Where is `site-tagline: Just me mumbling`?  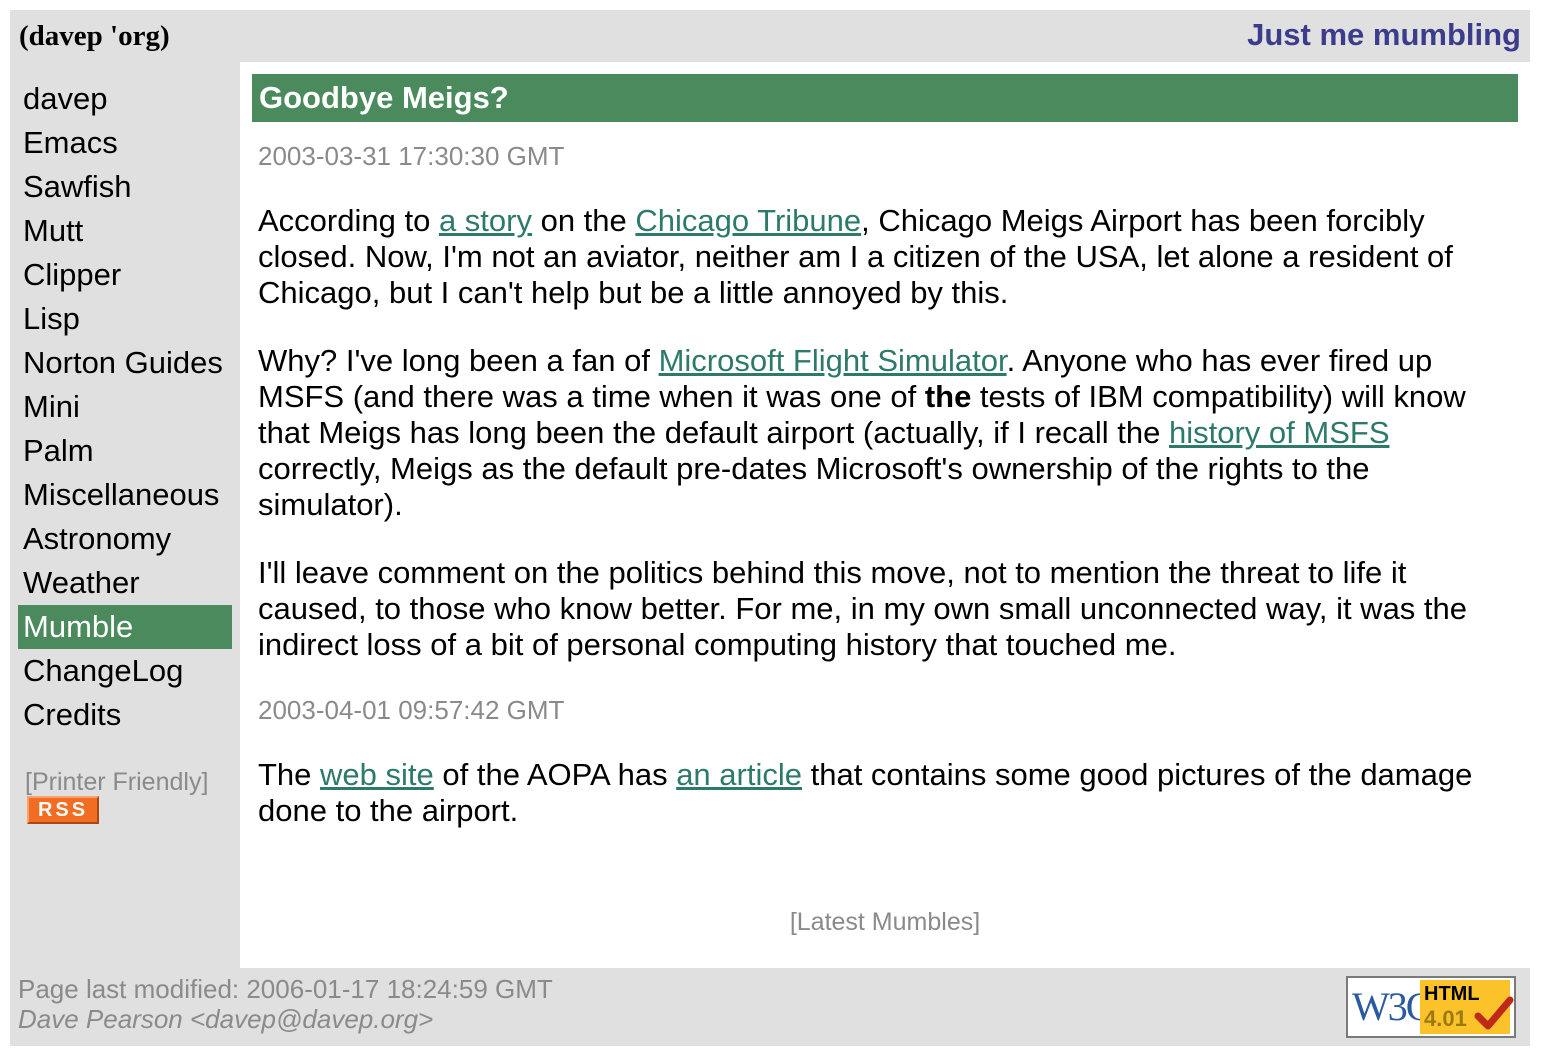
site-tagline: Just me mumbling is located at coordinates (1384, 34).